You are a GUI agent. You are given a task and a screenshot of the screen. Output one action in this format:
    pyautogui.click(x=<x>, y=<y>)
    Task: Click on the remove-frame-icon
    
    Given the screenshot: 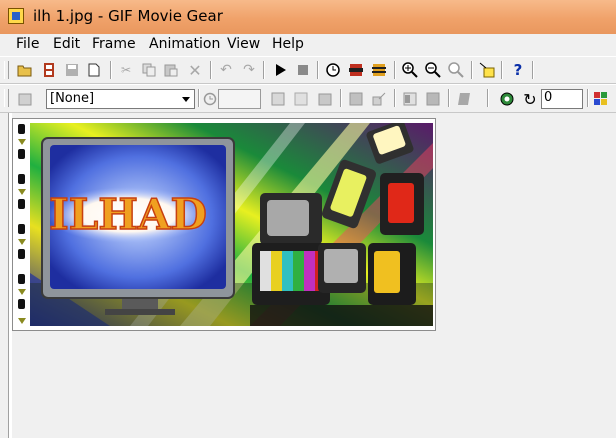 What is the action you would take?
    pyautogui.click(x=433, y=99)
    